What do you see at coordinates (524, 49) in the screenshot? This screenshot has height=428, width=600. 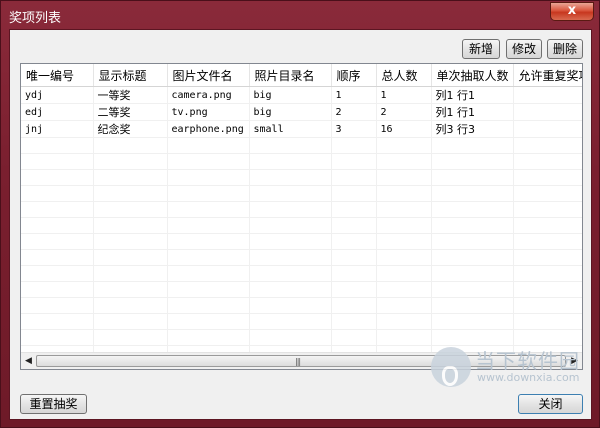 I see `edit-button: 修改` at bounding box center [524, 49].